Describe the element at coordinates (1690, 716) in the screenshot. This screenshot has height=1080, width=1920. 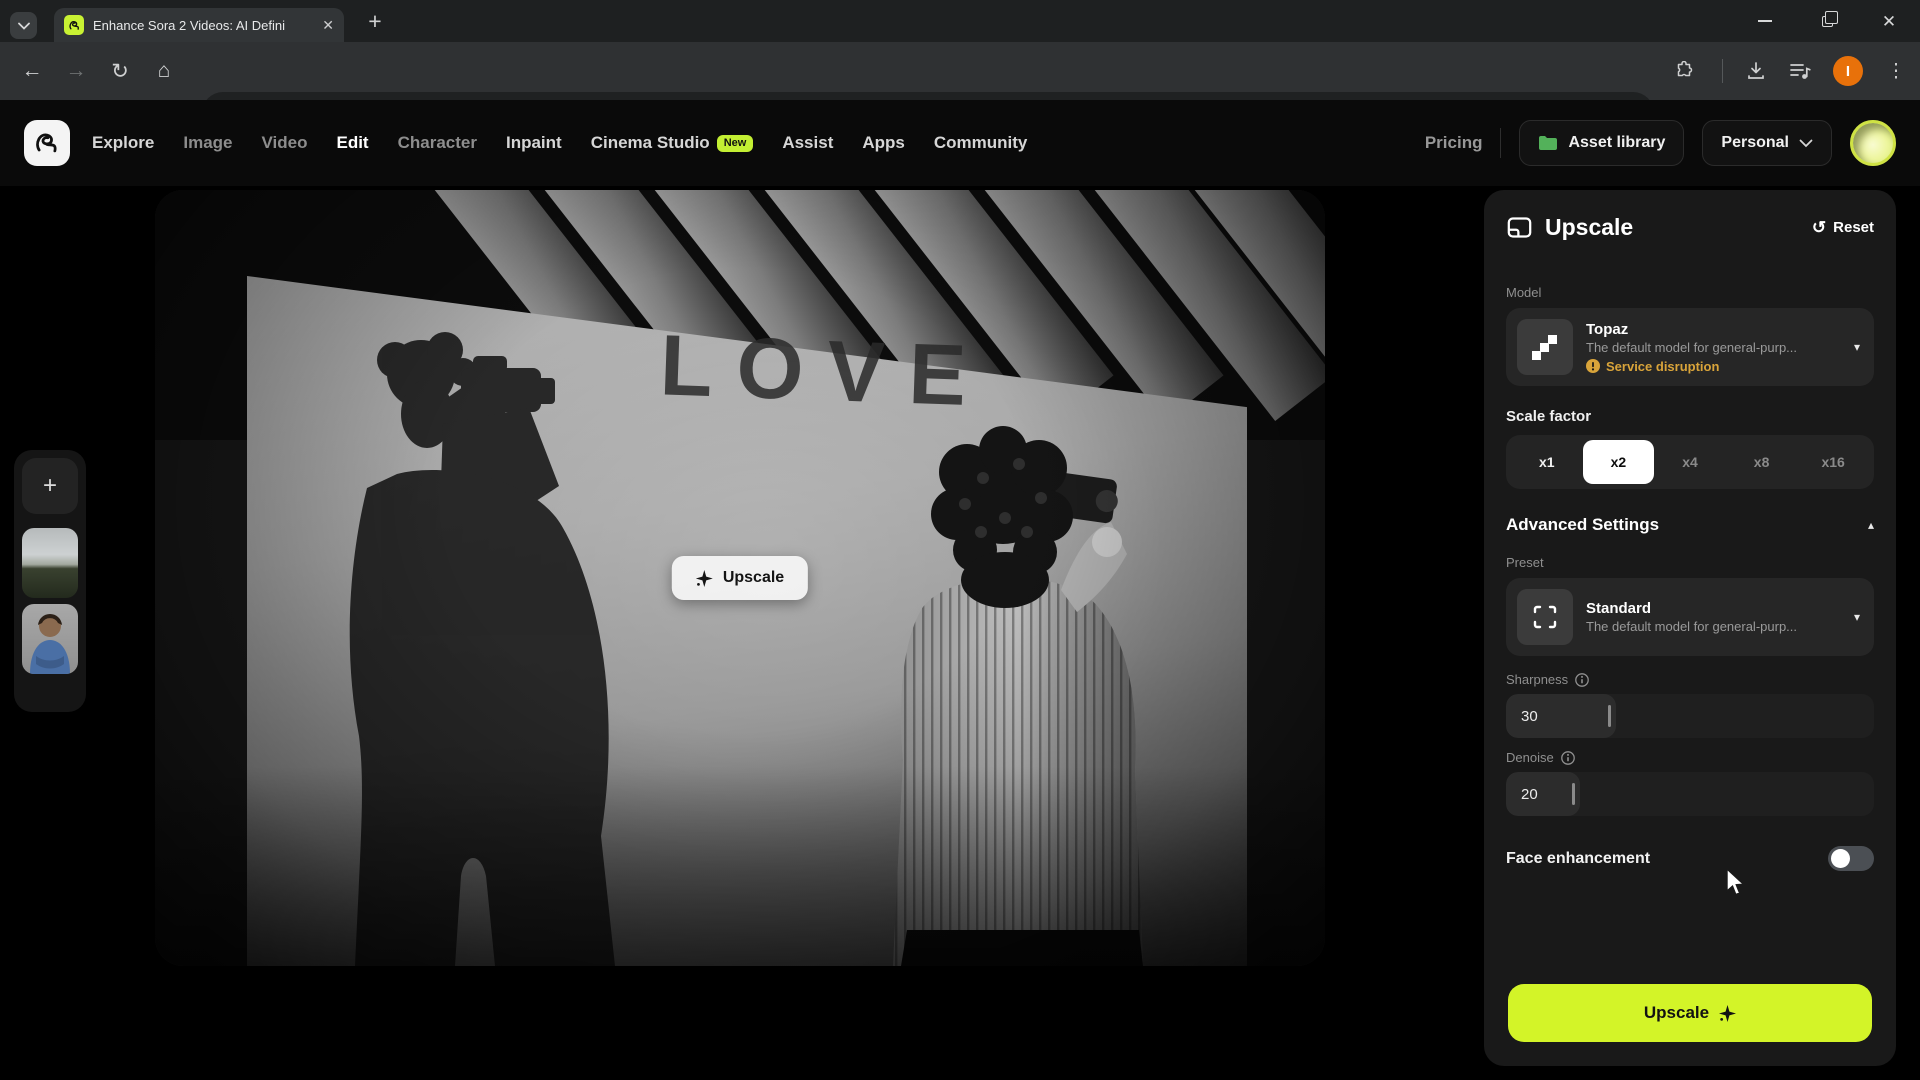
I see `sharpness-slider: 30` at that location.